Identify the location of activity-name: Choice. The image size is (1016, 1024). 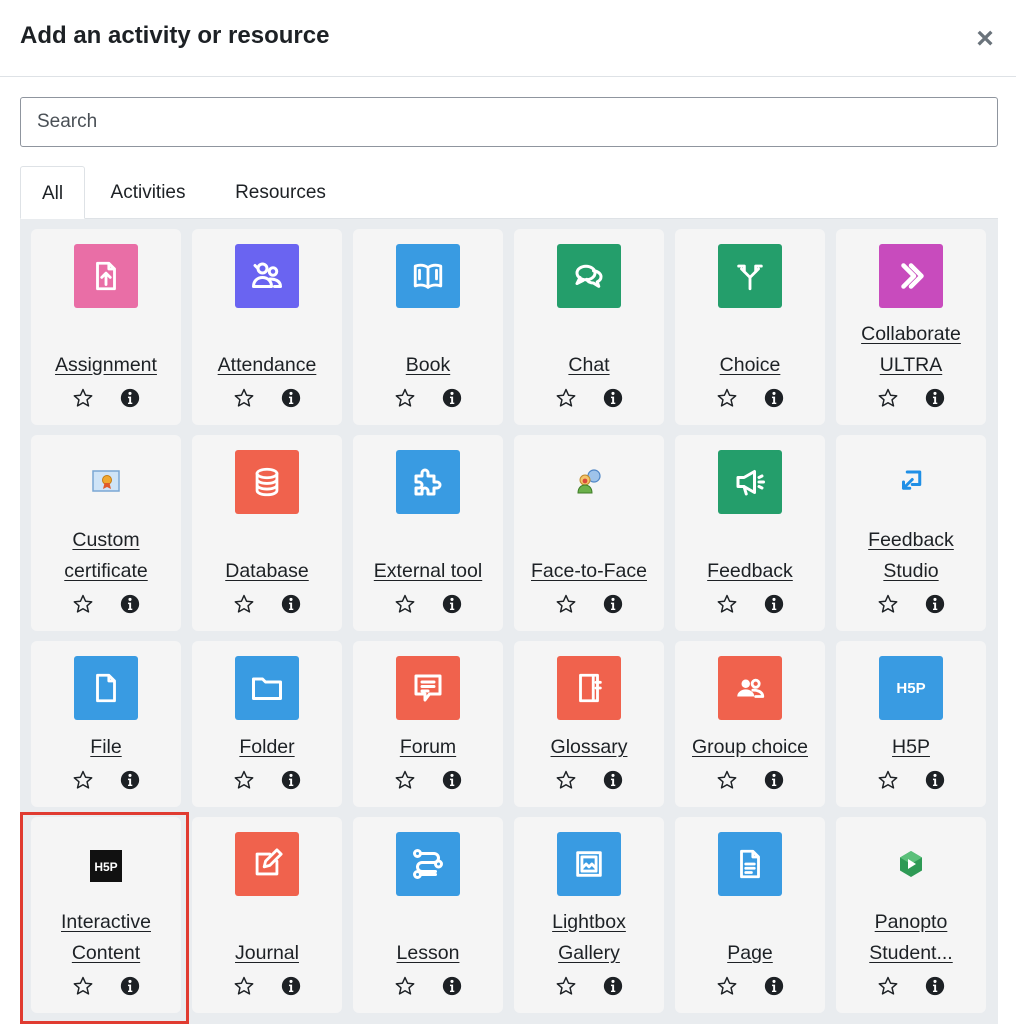
(750, 365).